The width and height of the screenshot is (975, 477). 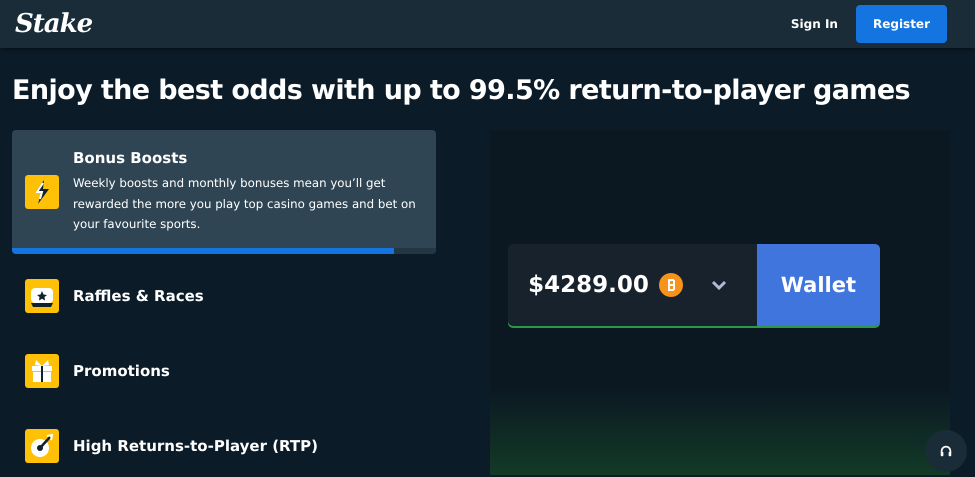 I want to click on feature-title: Raffles & Races, so click(x=138, y=295).